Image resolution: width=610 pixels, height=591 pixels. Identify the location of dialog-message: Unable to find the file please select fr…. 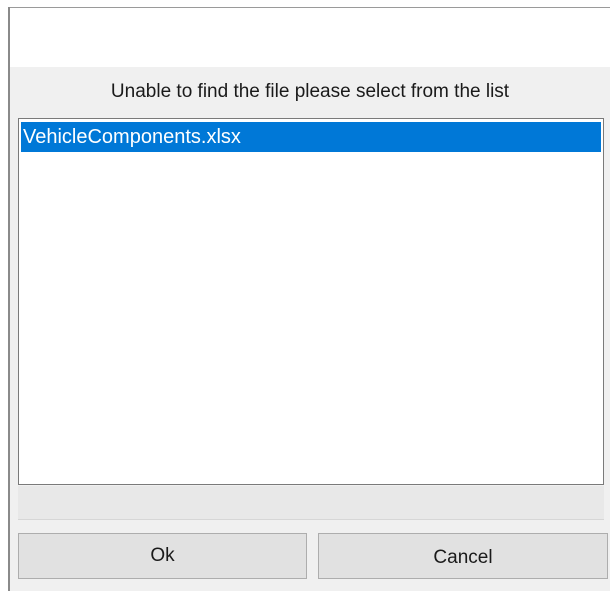
(310, 91).